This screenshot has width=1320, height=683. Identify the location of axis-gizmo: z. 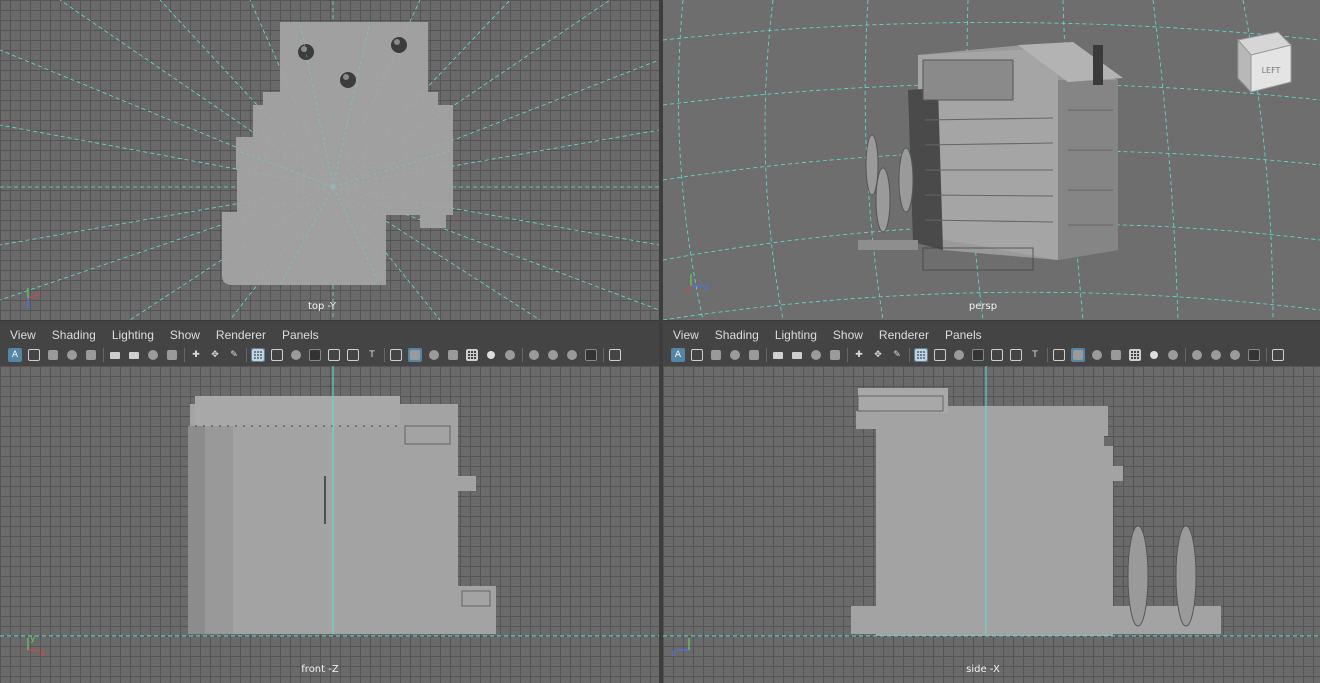
(697, 283).